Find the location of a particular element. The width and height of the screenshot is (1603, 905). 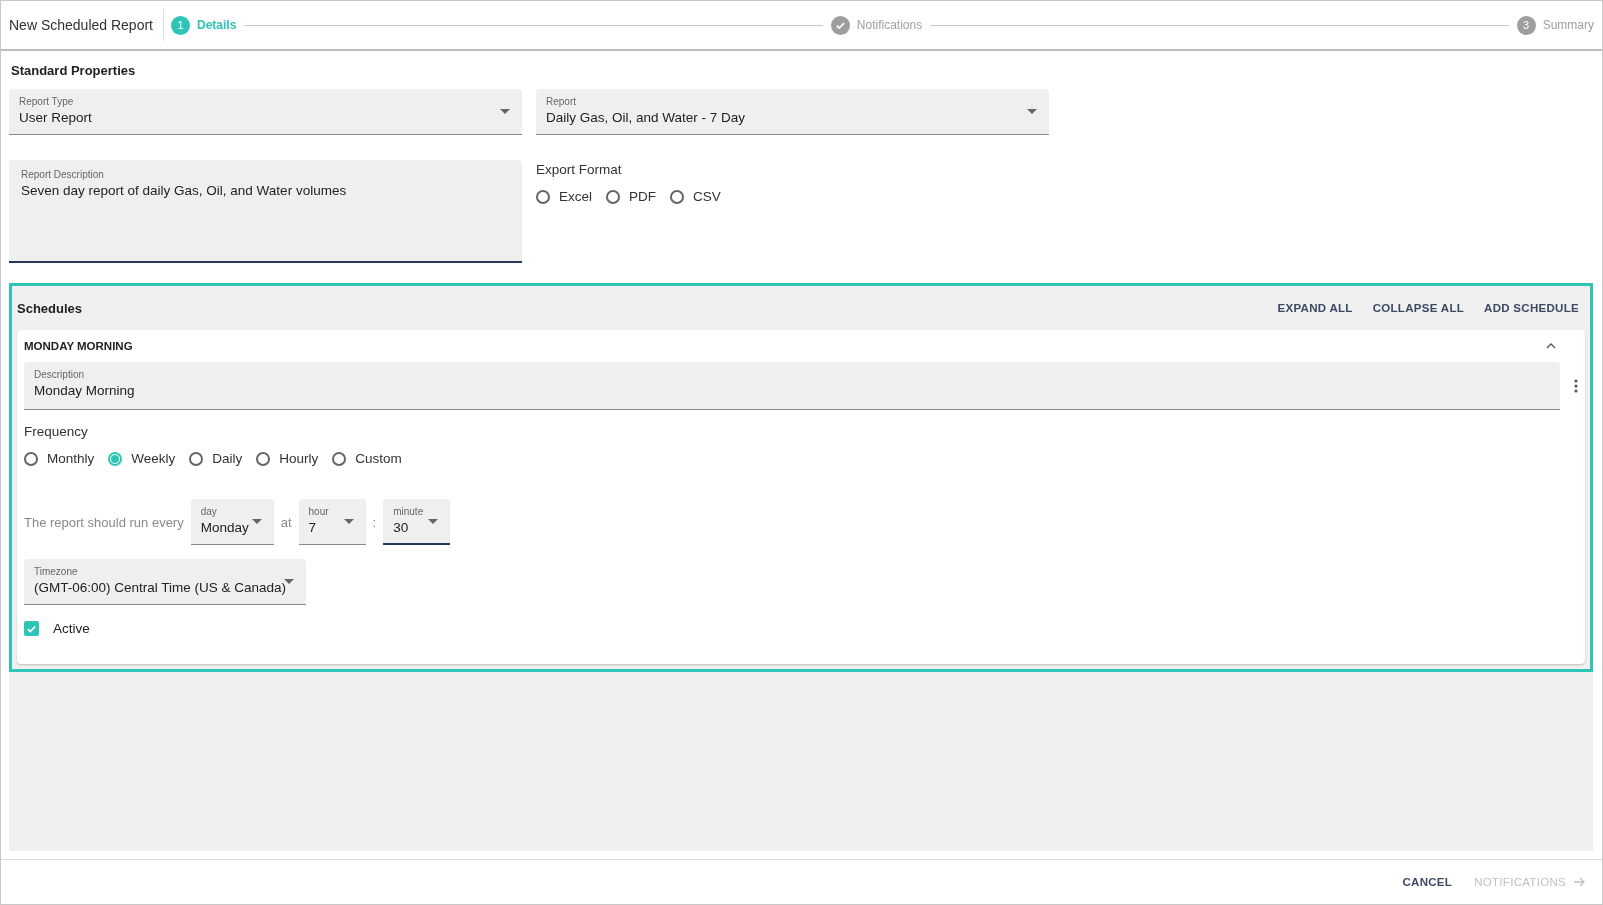

page-title: New Scheduled Report is located at coordinates (81, 25).